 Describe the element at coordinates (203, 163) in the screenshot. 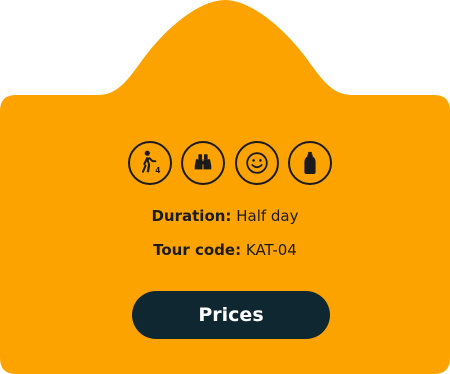

I see `binoculars-icon` at that location.